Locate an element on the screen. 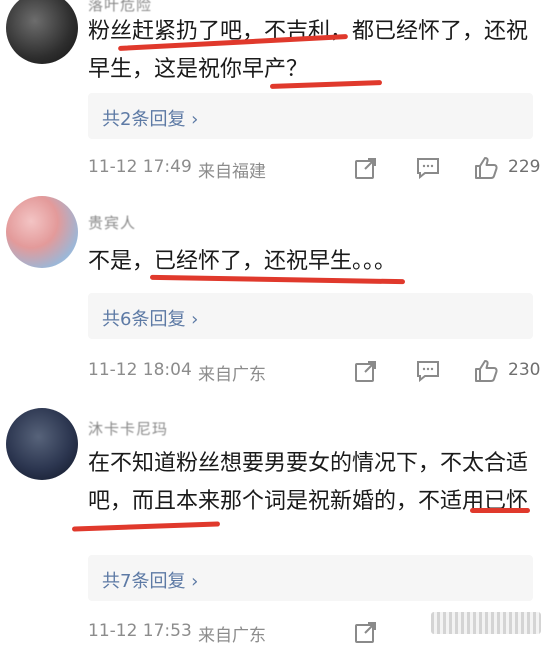 The height and width of the screenshot is (647, 547). timestamp: 11-12 17:49 is located at coordinates (140, 167).